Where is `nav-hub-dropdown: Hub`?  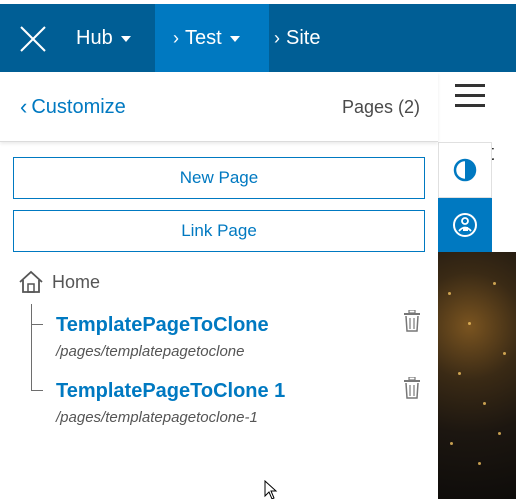 nav-hub-dropdown: Hub is located at coordinates (103, 38).